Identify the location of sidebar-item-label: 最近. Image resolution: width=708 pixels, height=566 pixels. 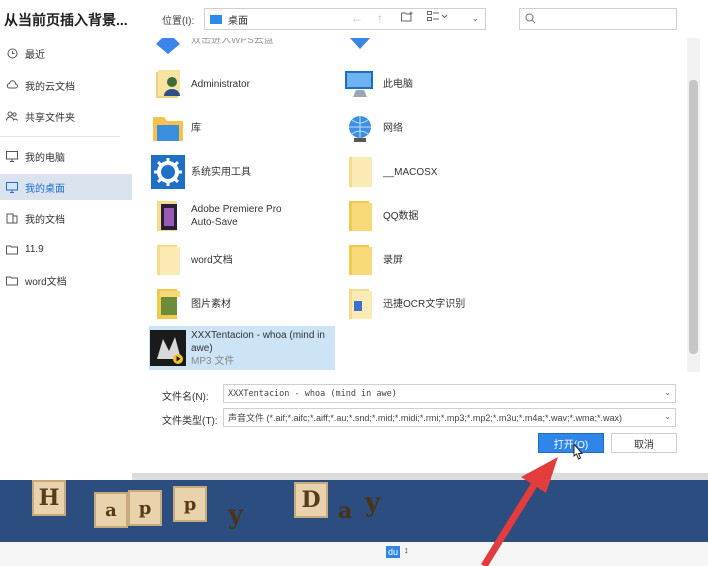
(35, 55).